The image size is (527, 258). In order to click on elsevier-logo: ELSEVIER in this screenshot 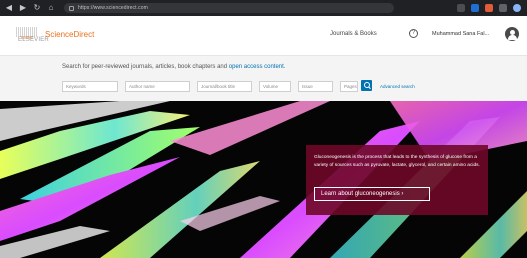, I will do `click(32, 36)`.